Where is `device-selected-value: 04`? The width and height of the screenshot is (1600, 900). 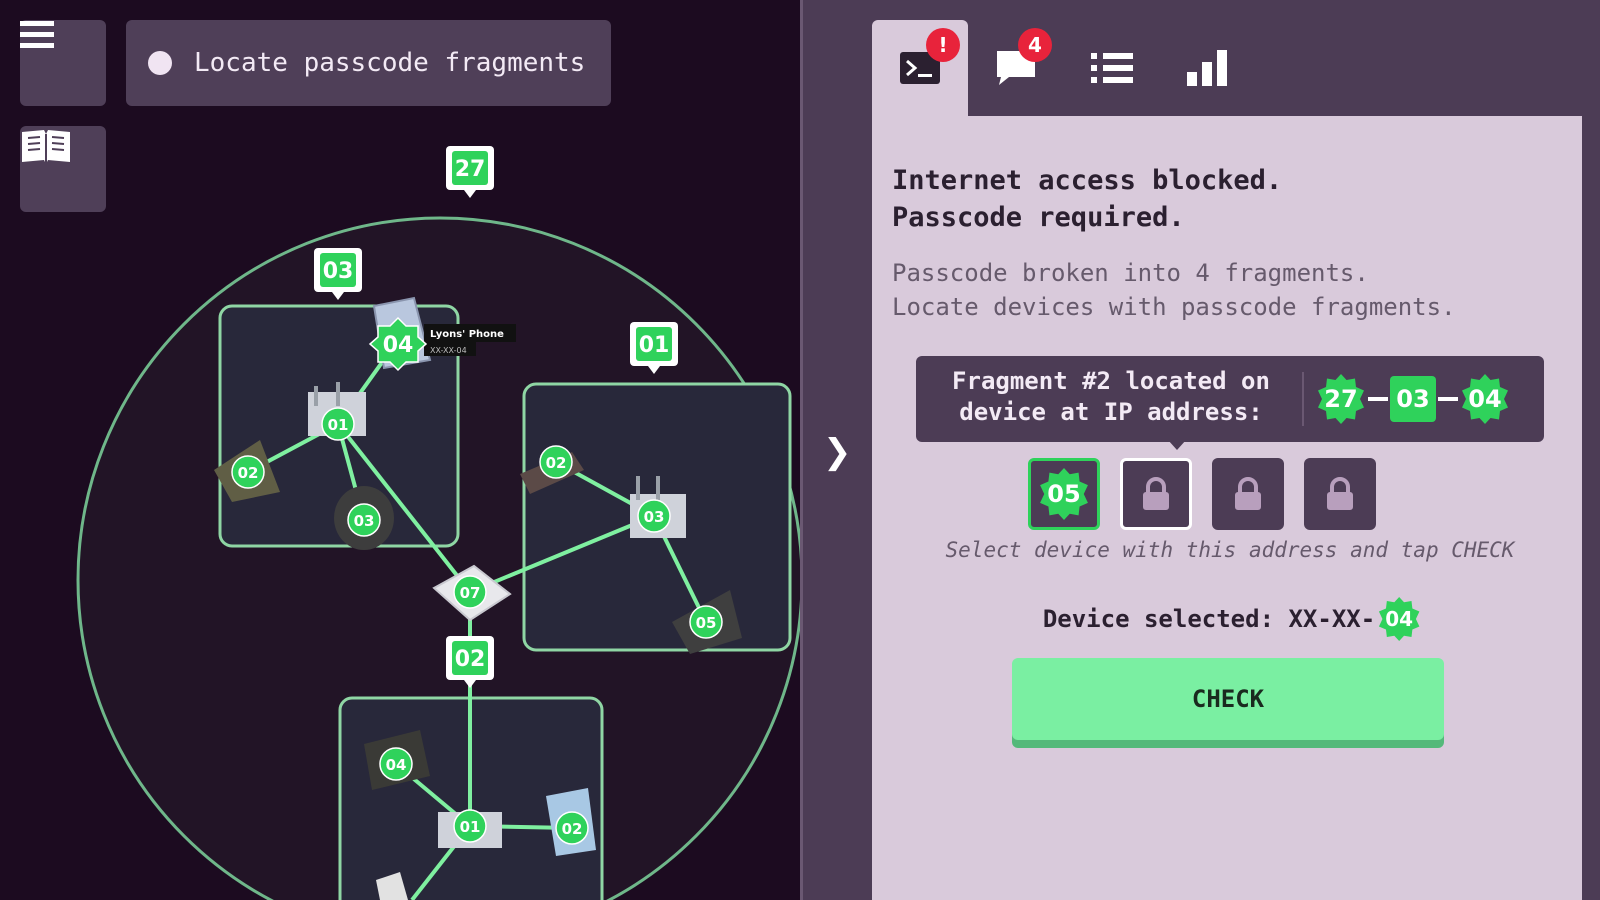
device-selected-value: 04 is located at coordinates (1399, 619).